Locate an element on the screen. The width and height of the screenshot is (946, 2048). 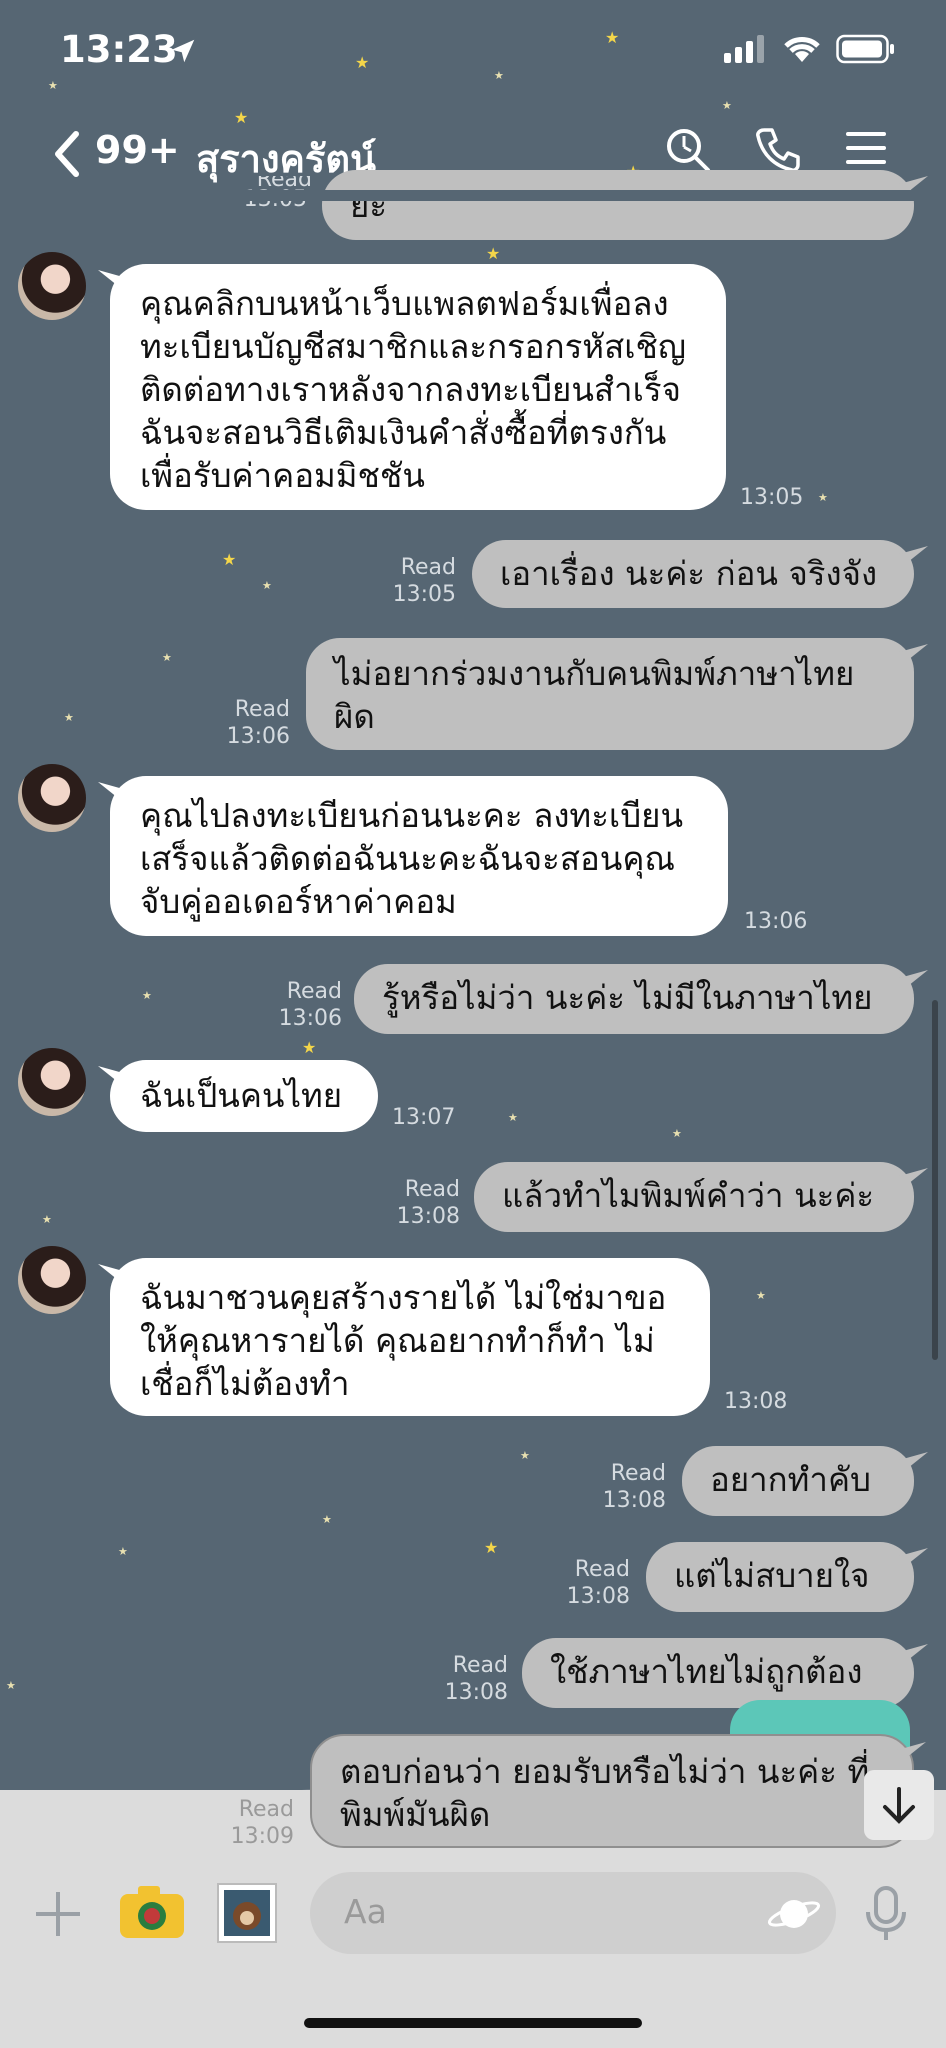
emoji-icon is located at coordinates (794, 1916).